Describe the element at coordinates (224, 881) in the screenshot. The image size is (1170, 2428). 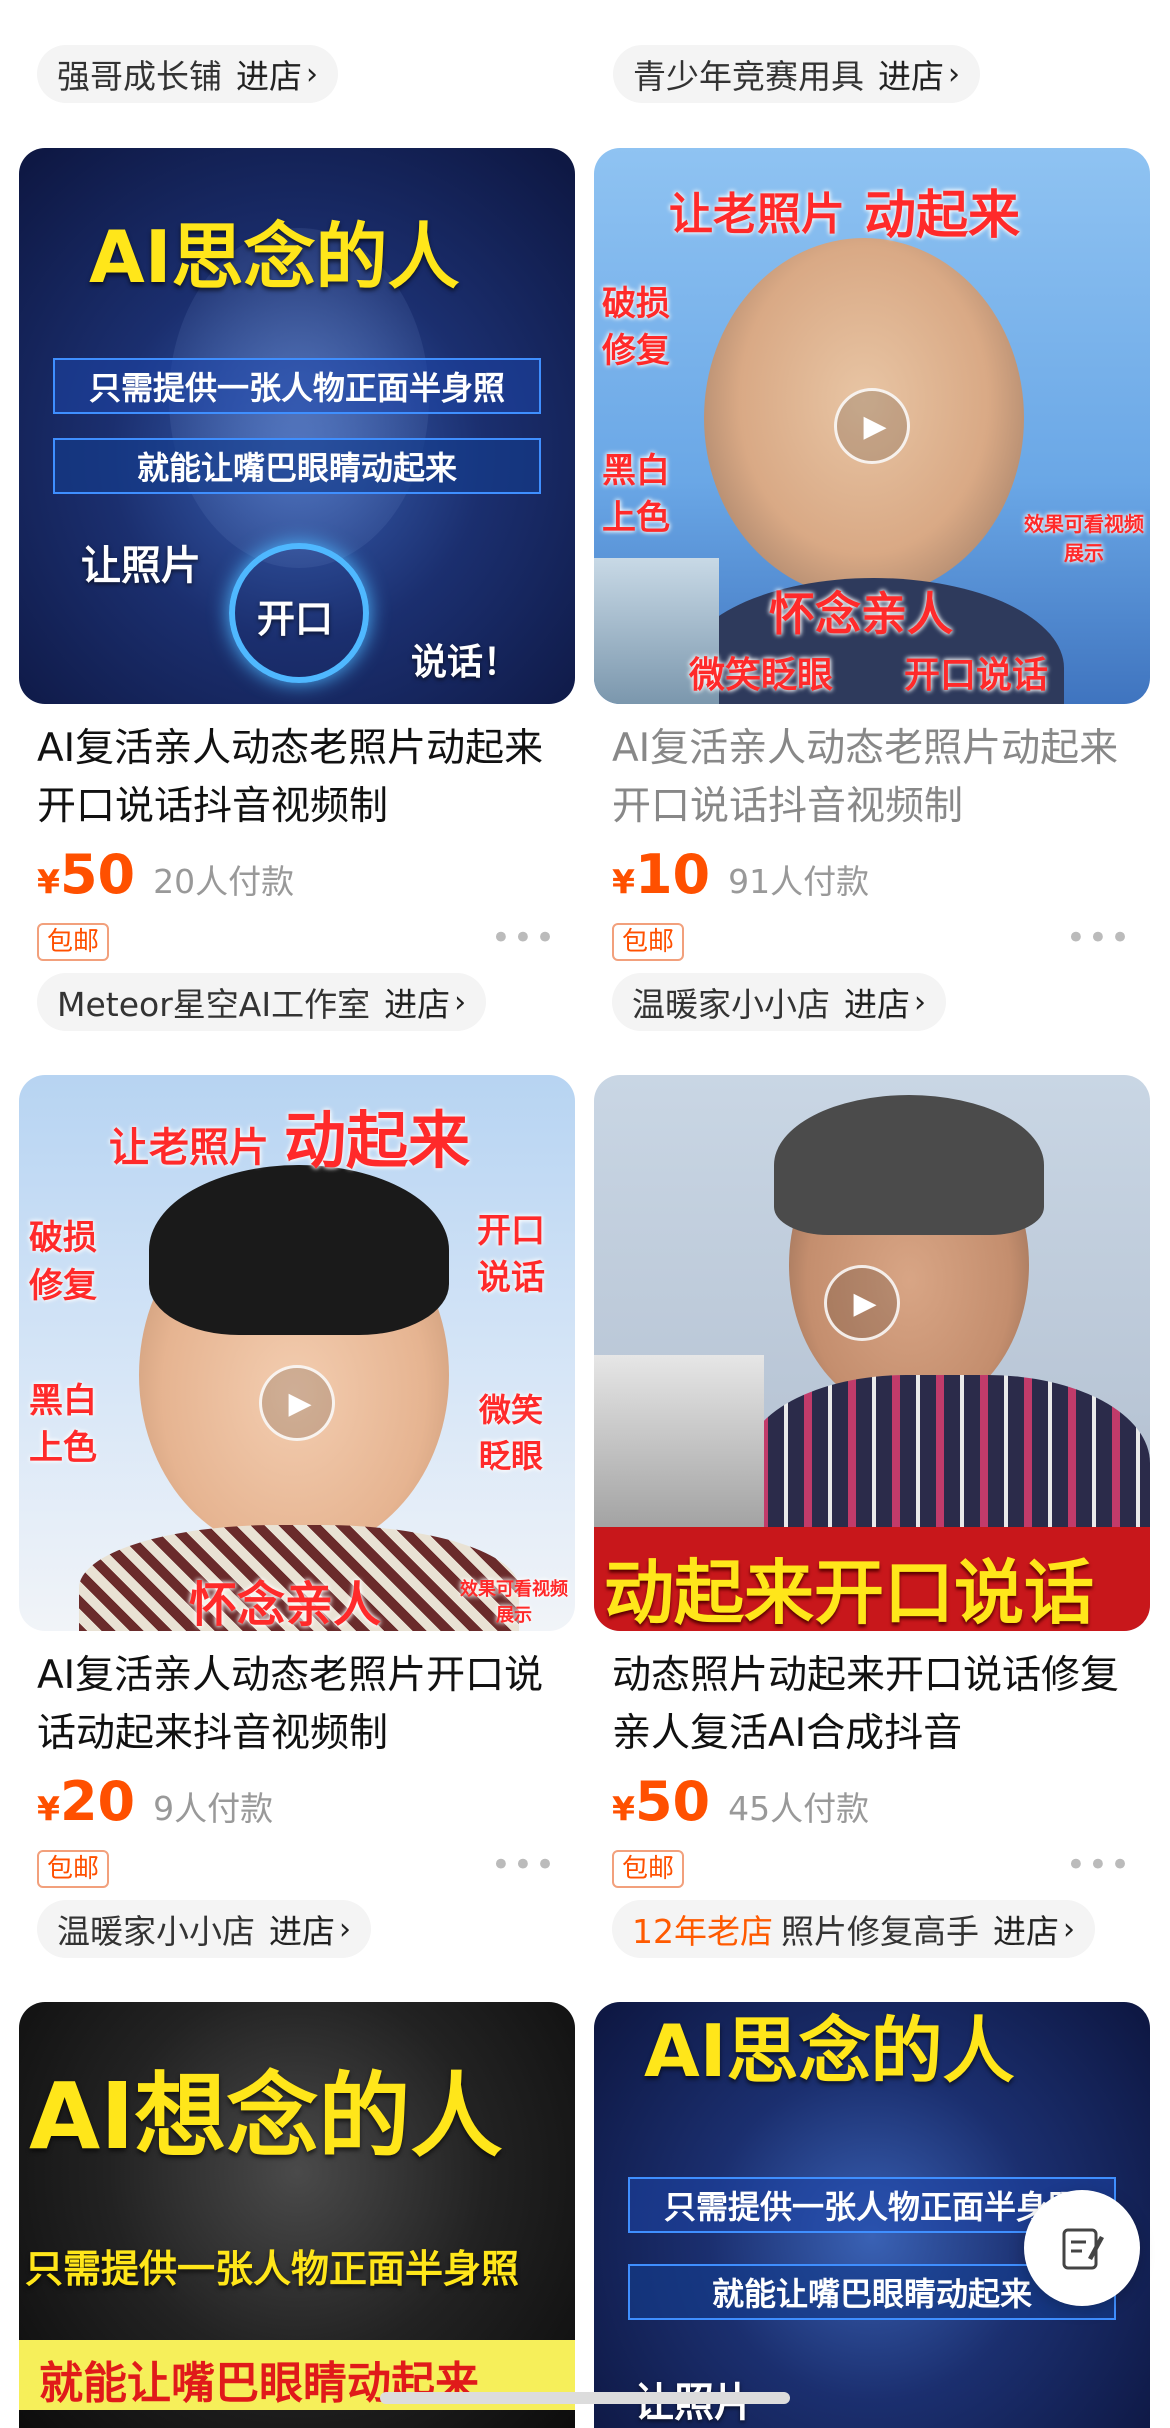
I see `sold-count: 20人付款` at that location.